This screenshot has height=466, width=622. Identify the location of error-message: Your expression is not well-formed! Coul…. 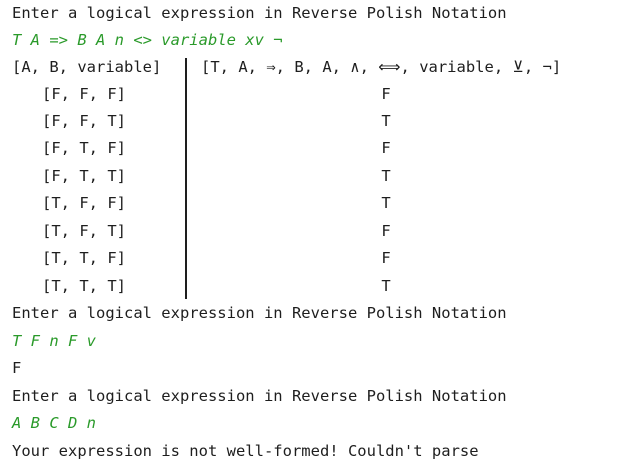
(245, 451).